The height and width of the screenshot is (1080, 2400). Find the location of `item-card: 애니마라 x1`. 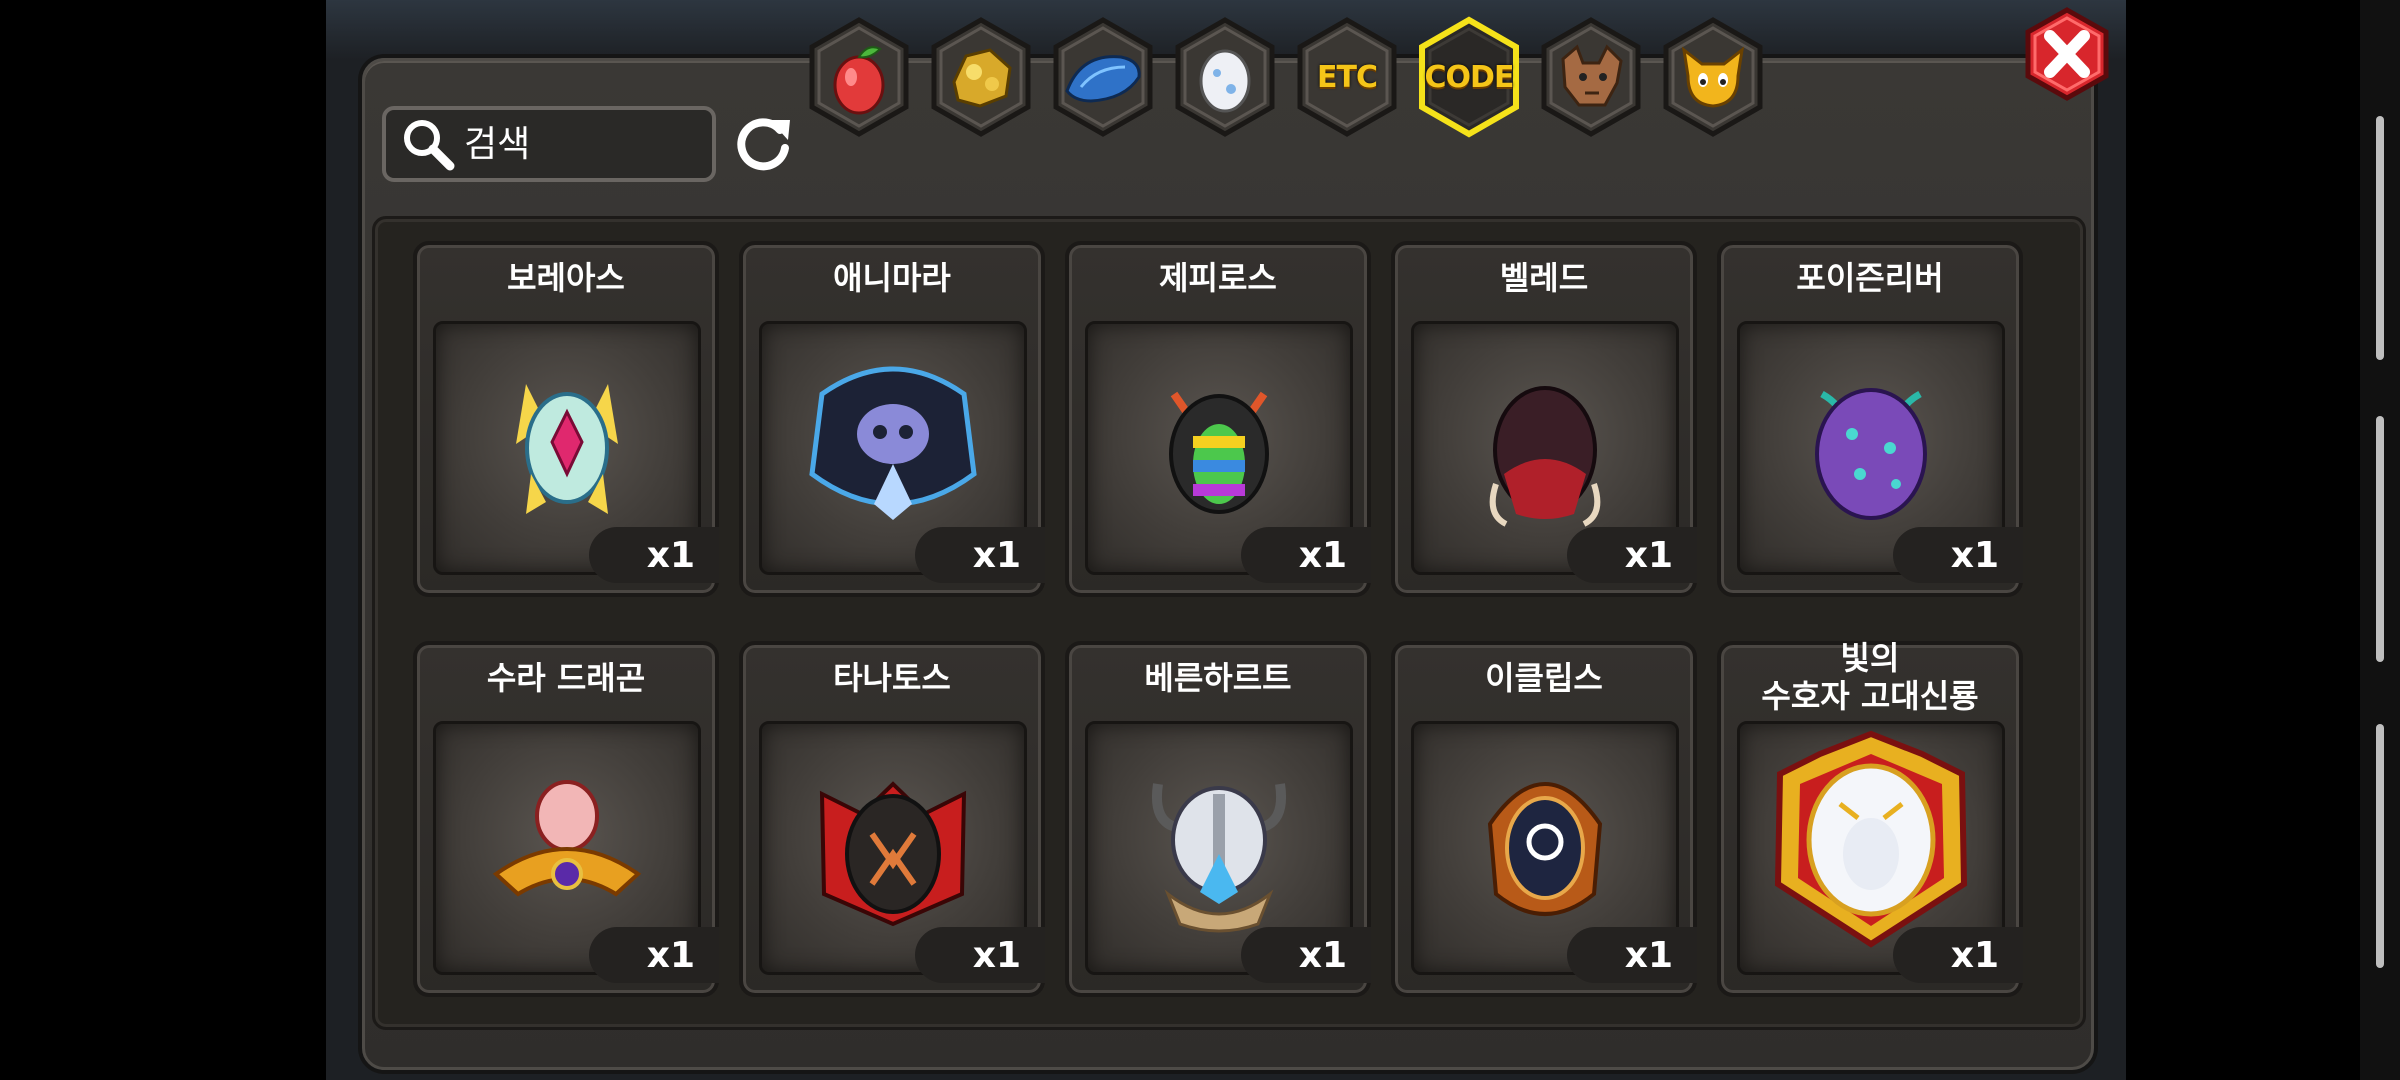

item-card: 애니마라 x1 is located at coordinates (892, 419).